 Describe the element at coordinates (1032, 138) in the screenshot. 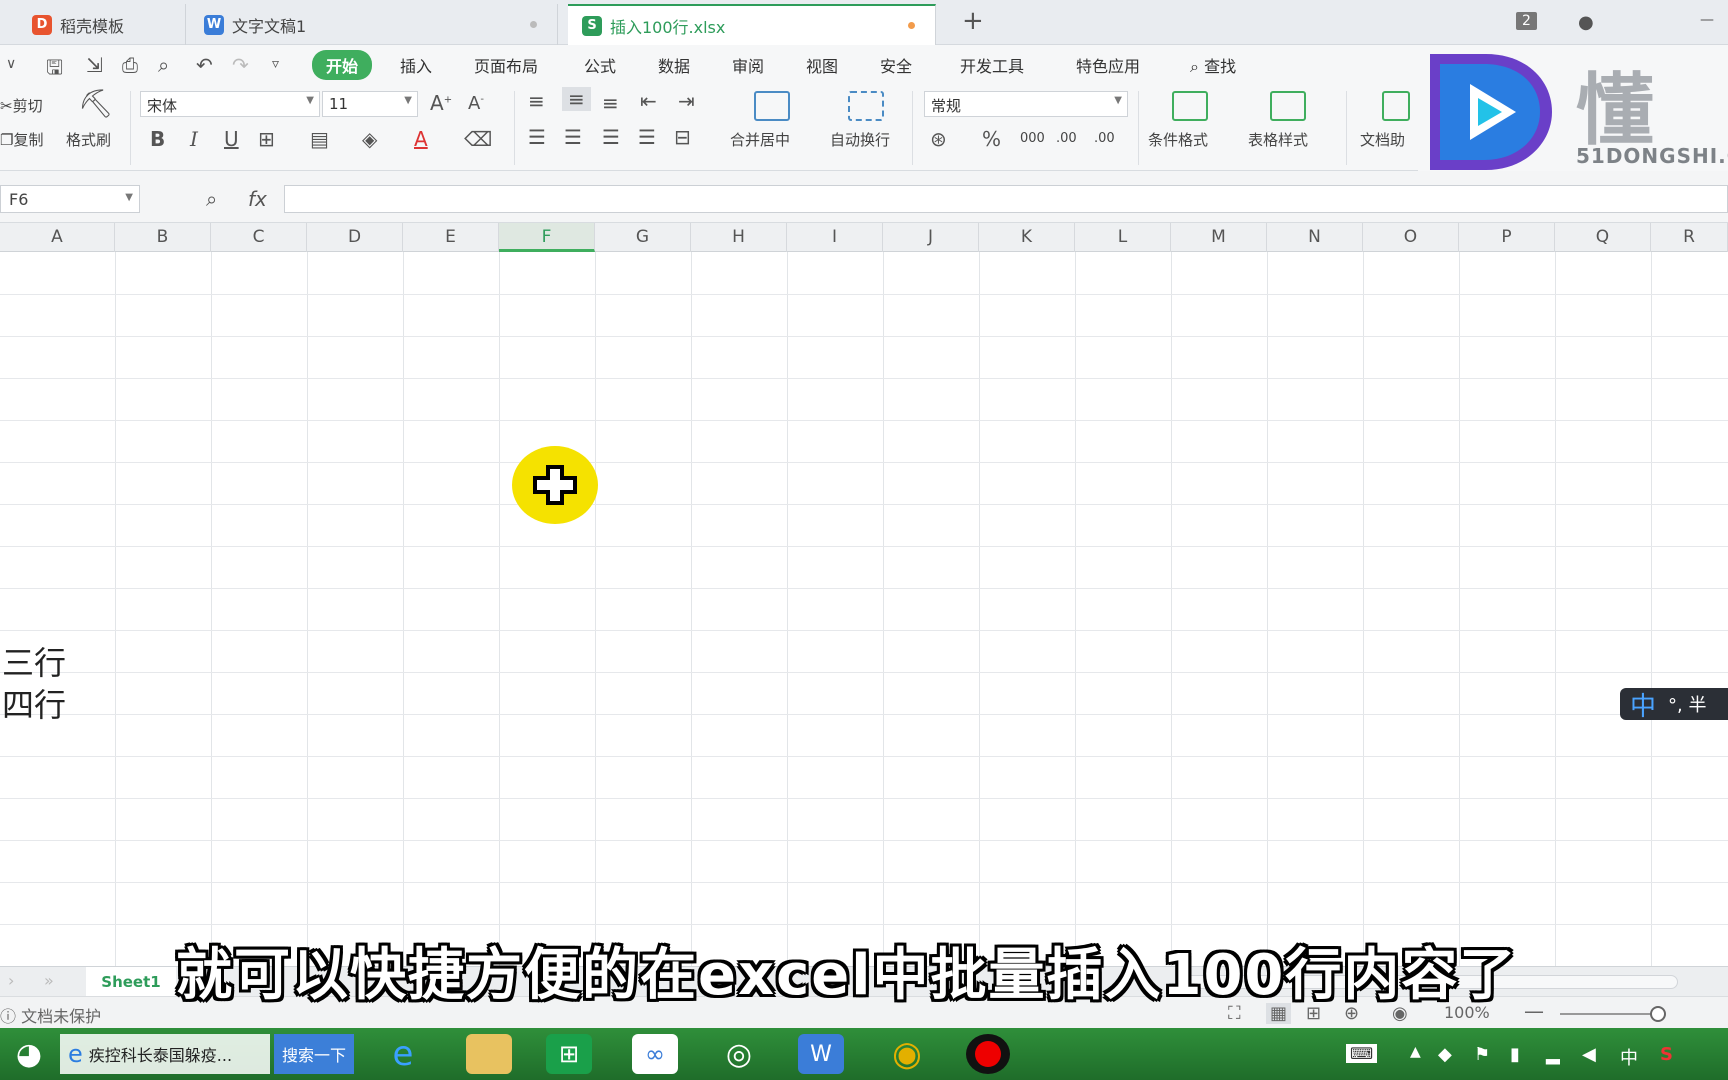

I see `thousands-separator-button: 000` at that location.